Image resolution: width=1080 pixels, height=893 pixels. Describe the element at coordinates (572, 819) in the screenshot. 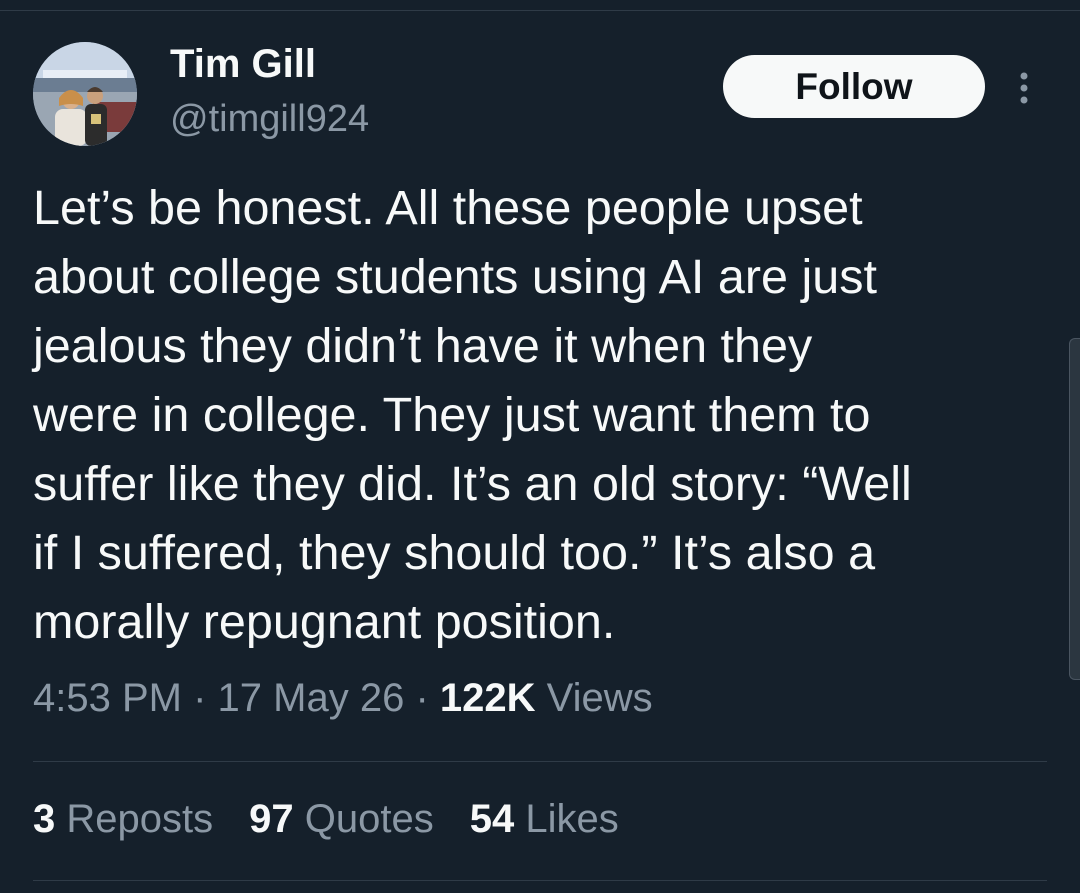

I see `likes-label: Likes` at that location.